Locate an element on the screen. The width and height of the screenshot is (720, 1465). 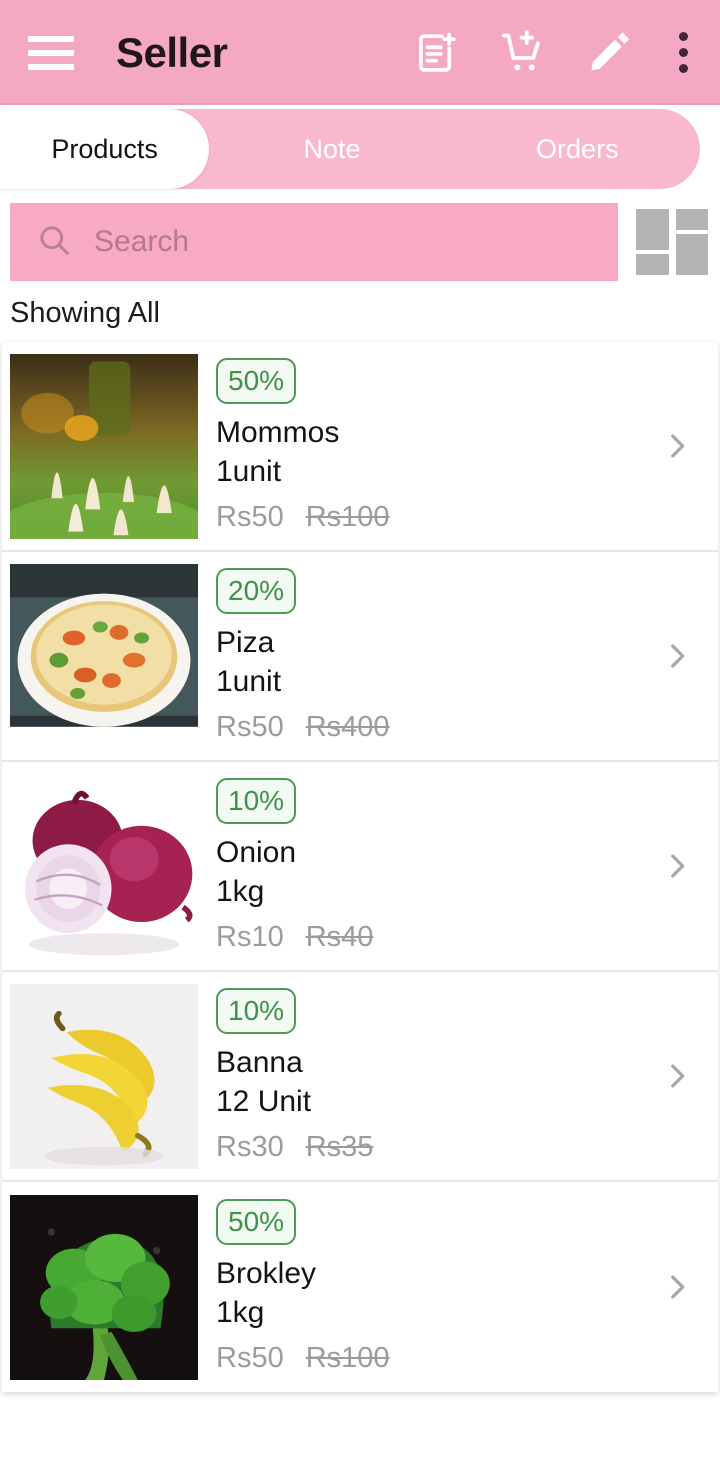
product-original-price: Rs40 is located at coordinates (339, 937).